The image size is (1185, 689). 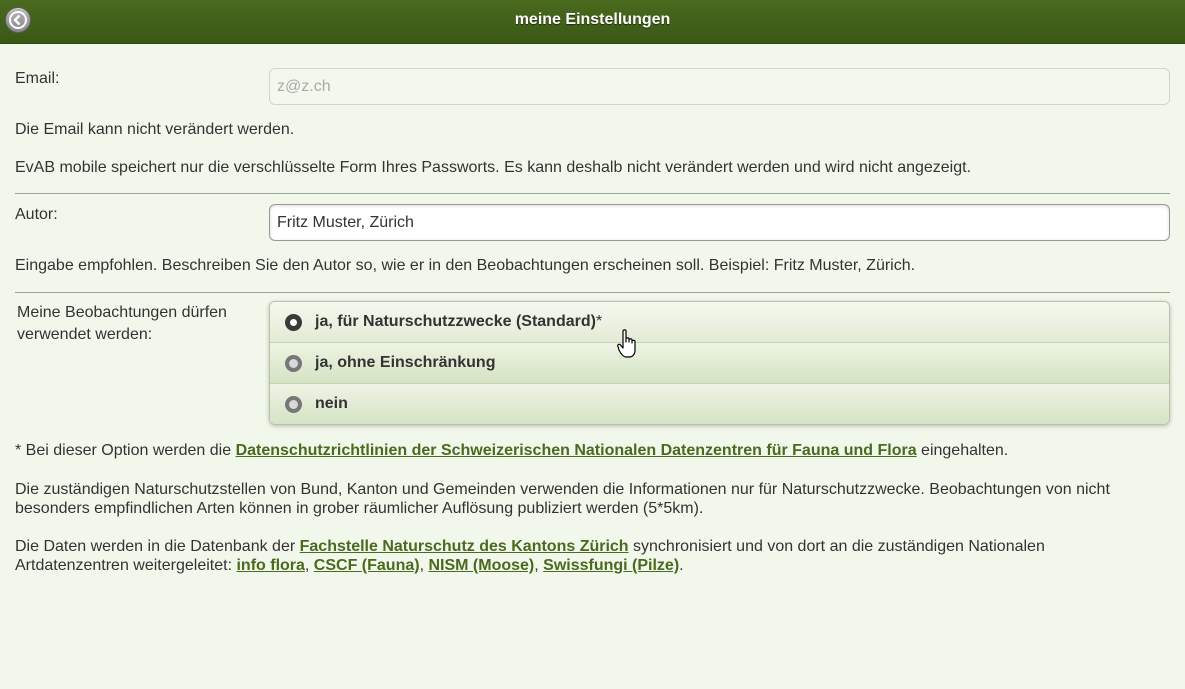 I want to click on radio-option-label: ja, ohne Einschränkung, so click(x=405, y=362).